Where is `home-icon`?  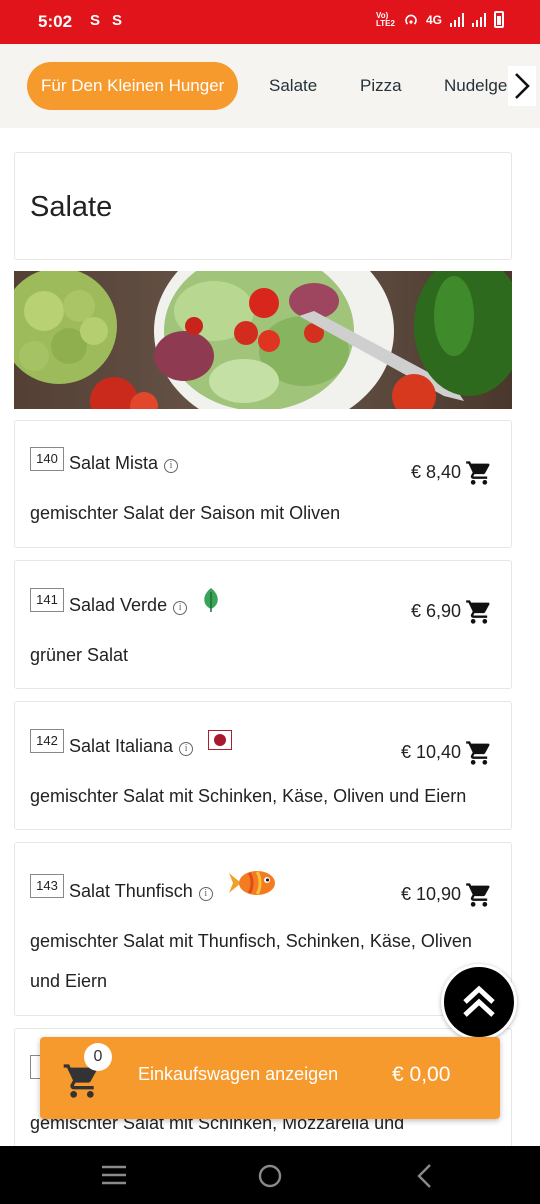 home-icon is located at coordinates (270, 1176).